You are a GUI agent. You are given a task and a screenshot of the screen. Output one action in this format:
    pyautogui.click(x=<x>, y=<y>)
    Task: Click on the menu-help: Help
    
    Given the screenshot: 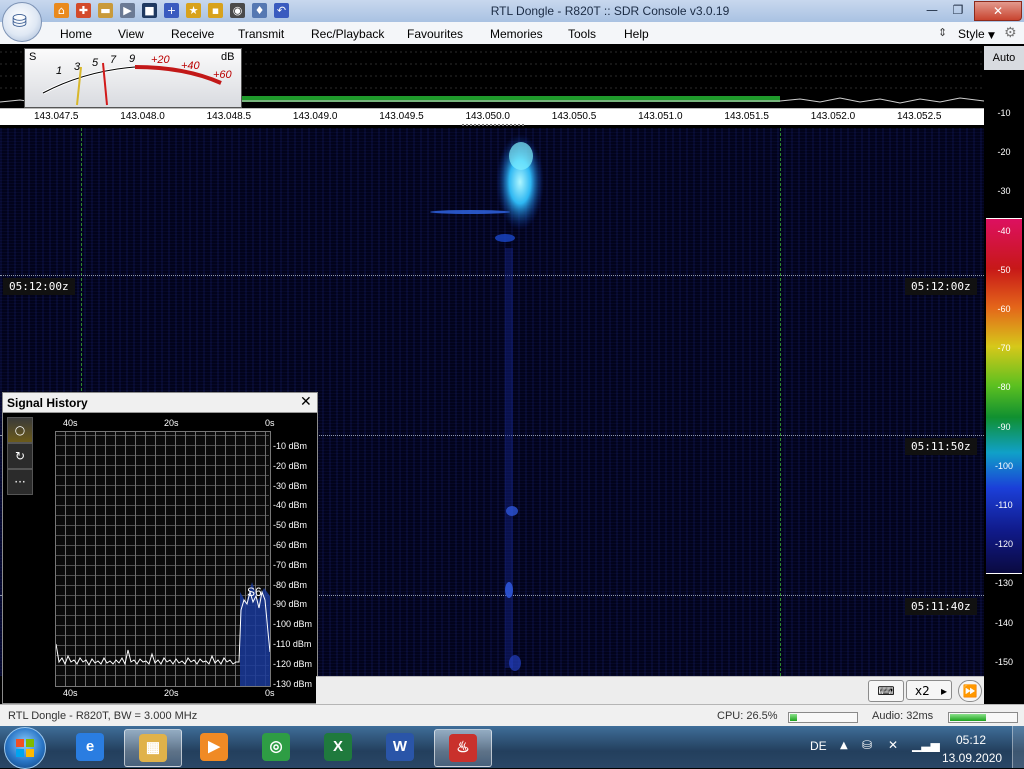 What is the action you would take?
    pyautogui.click(x=636, y=34)
    